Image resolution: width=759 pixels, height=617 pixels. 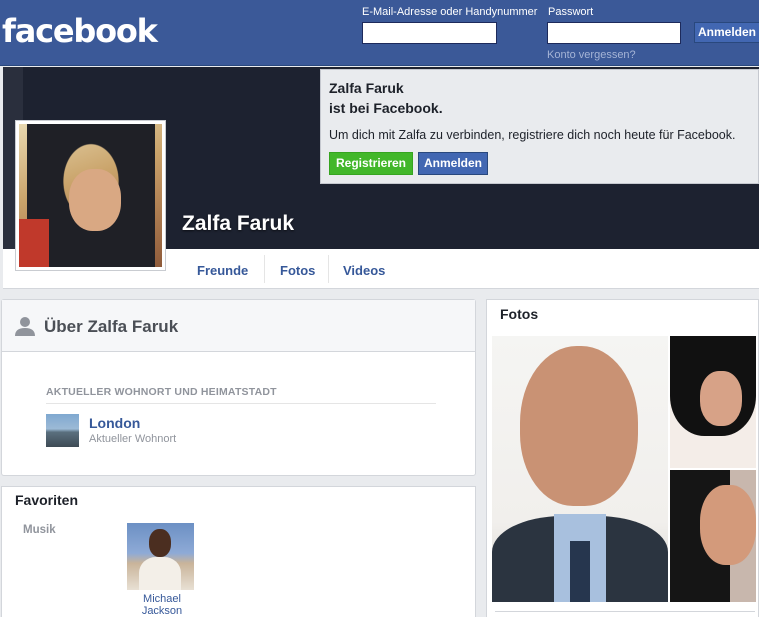 I want to click on favorites-title: Favoriten, so click(x=47, y=500).